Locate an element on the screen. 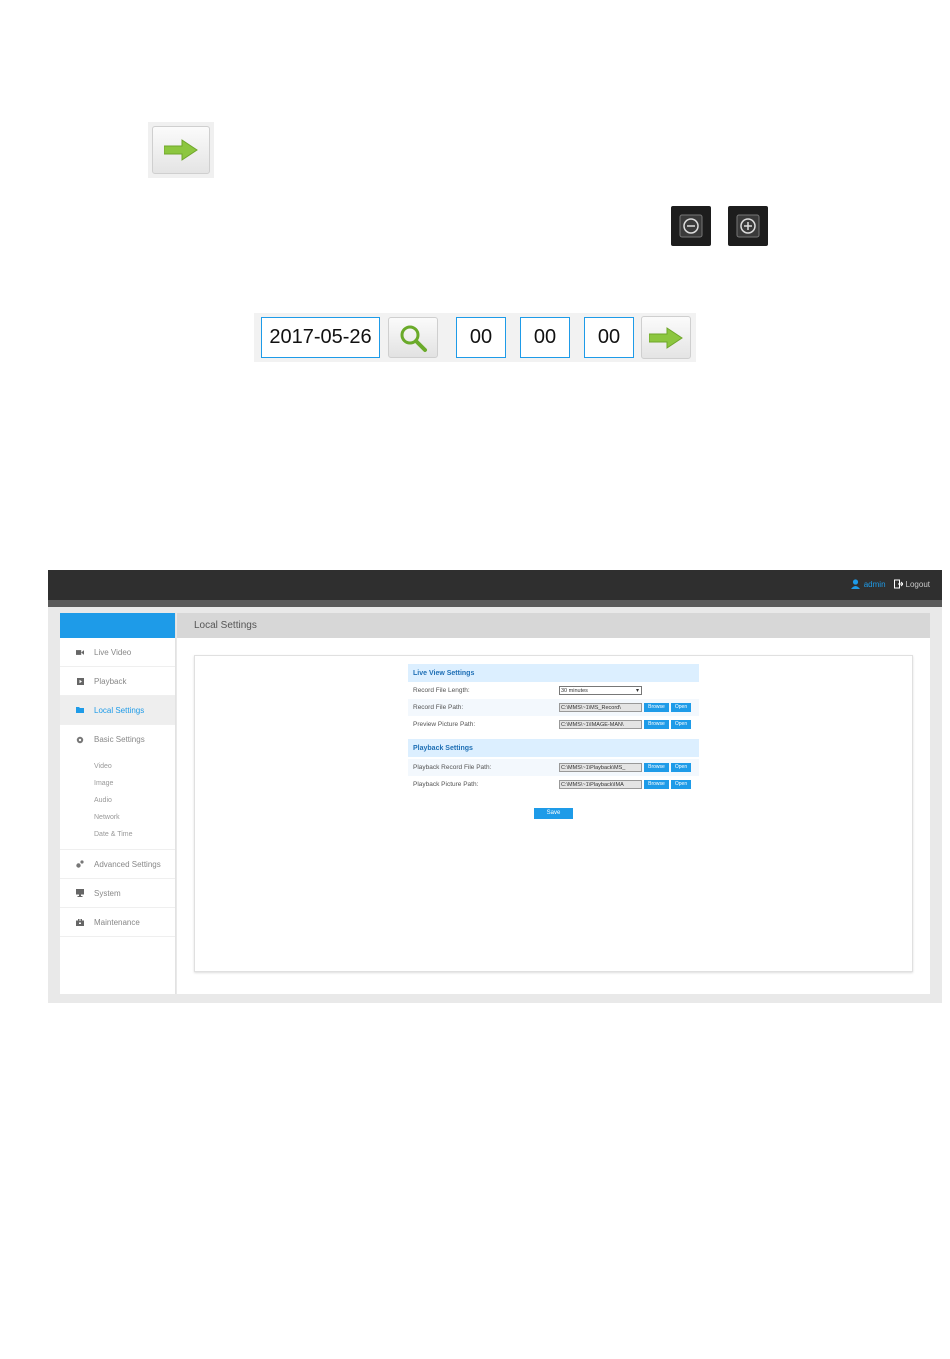 This screenshot has height=1359, width=950. sidebar-item-maintenance: Maintenance is located at coordinates (117, 922).